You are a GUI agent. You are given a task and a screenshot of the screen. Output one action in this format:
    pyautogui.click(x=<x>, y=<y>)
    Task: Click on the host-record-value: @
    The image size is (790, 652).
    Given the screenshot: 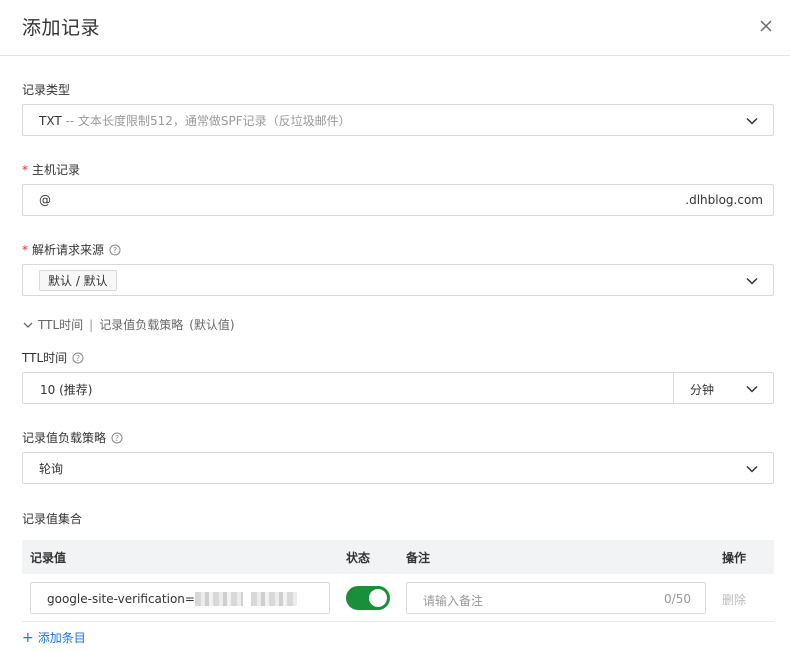 What is the action you would take?
    pyautogui.click(x=45, y=200)
    